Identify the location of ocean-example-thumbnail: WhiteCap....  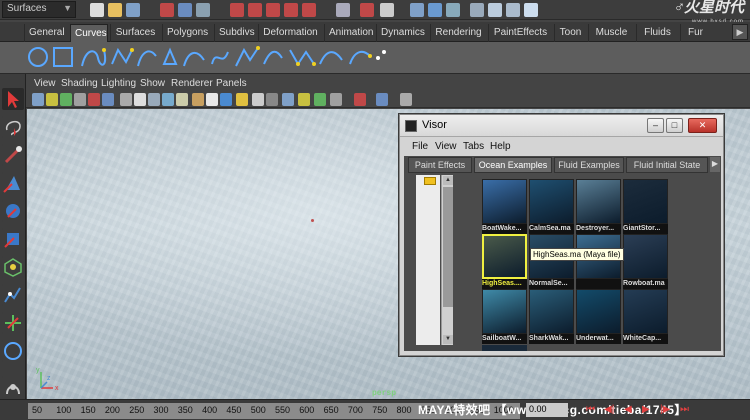
(645, 316).